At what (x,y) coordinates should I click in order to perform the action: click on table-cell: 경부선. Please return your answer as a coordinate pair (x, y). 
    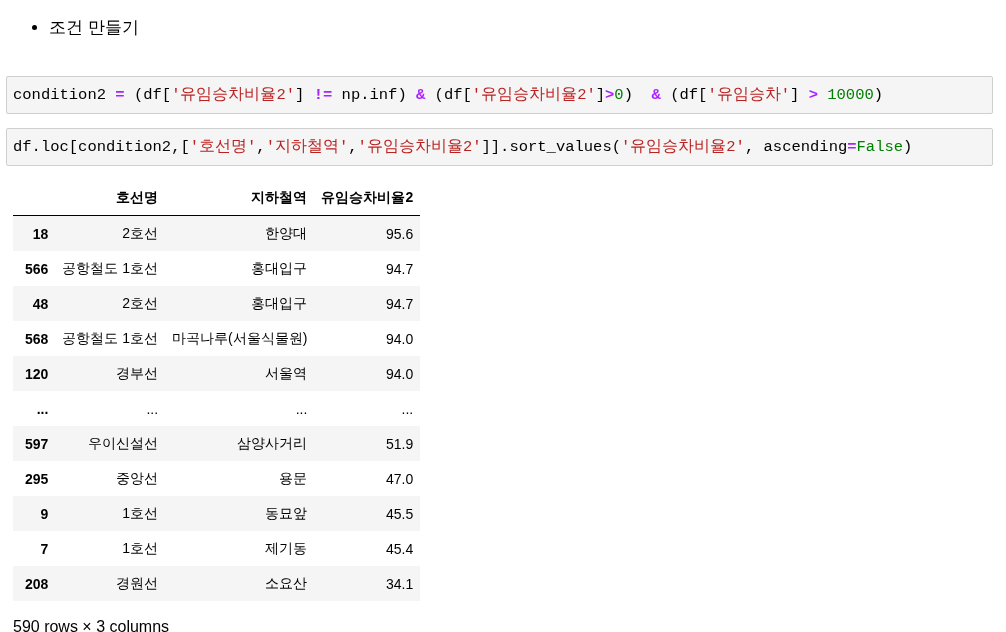
    Looking at the image, I should click on (110, 373).